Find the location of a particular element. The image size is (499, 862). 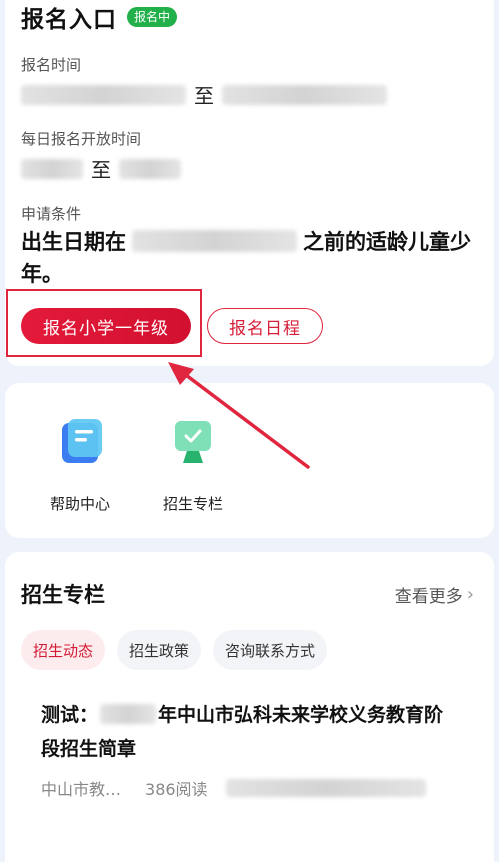

quick-link-enrollment-column: 招生专栏 is located at coordinates (193, 463).